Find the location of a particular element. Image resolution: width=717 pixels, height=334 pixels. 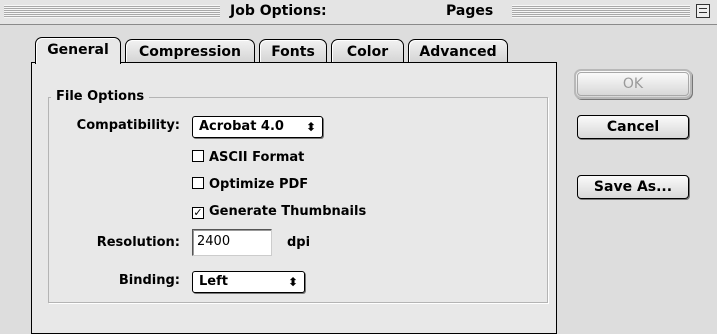

tab-color-label: Color is located at coordinates (367, 52).